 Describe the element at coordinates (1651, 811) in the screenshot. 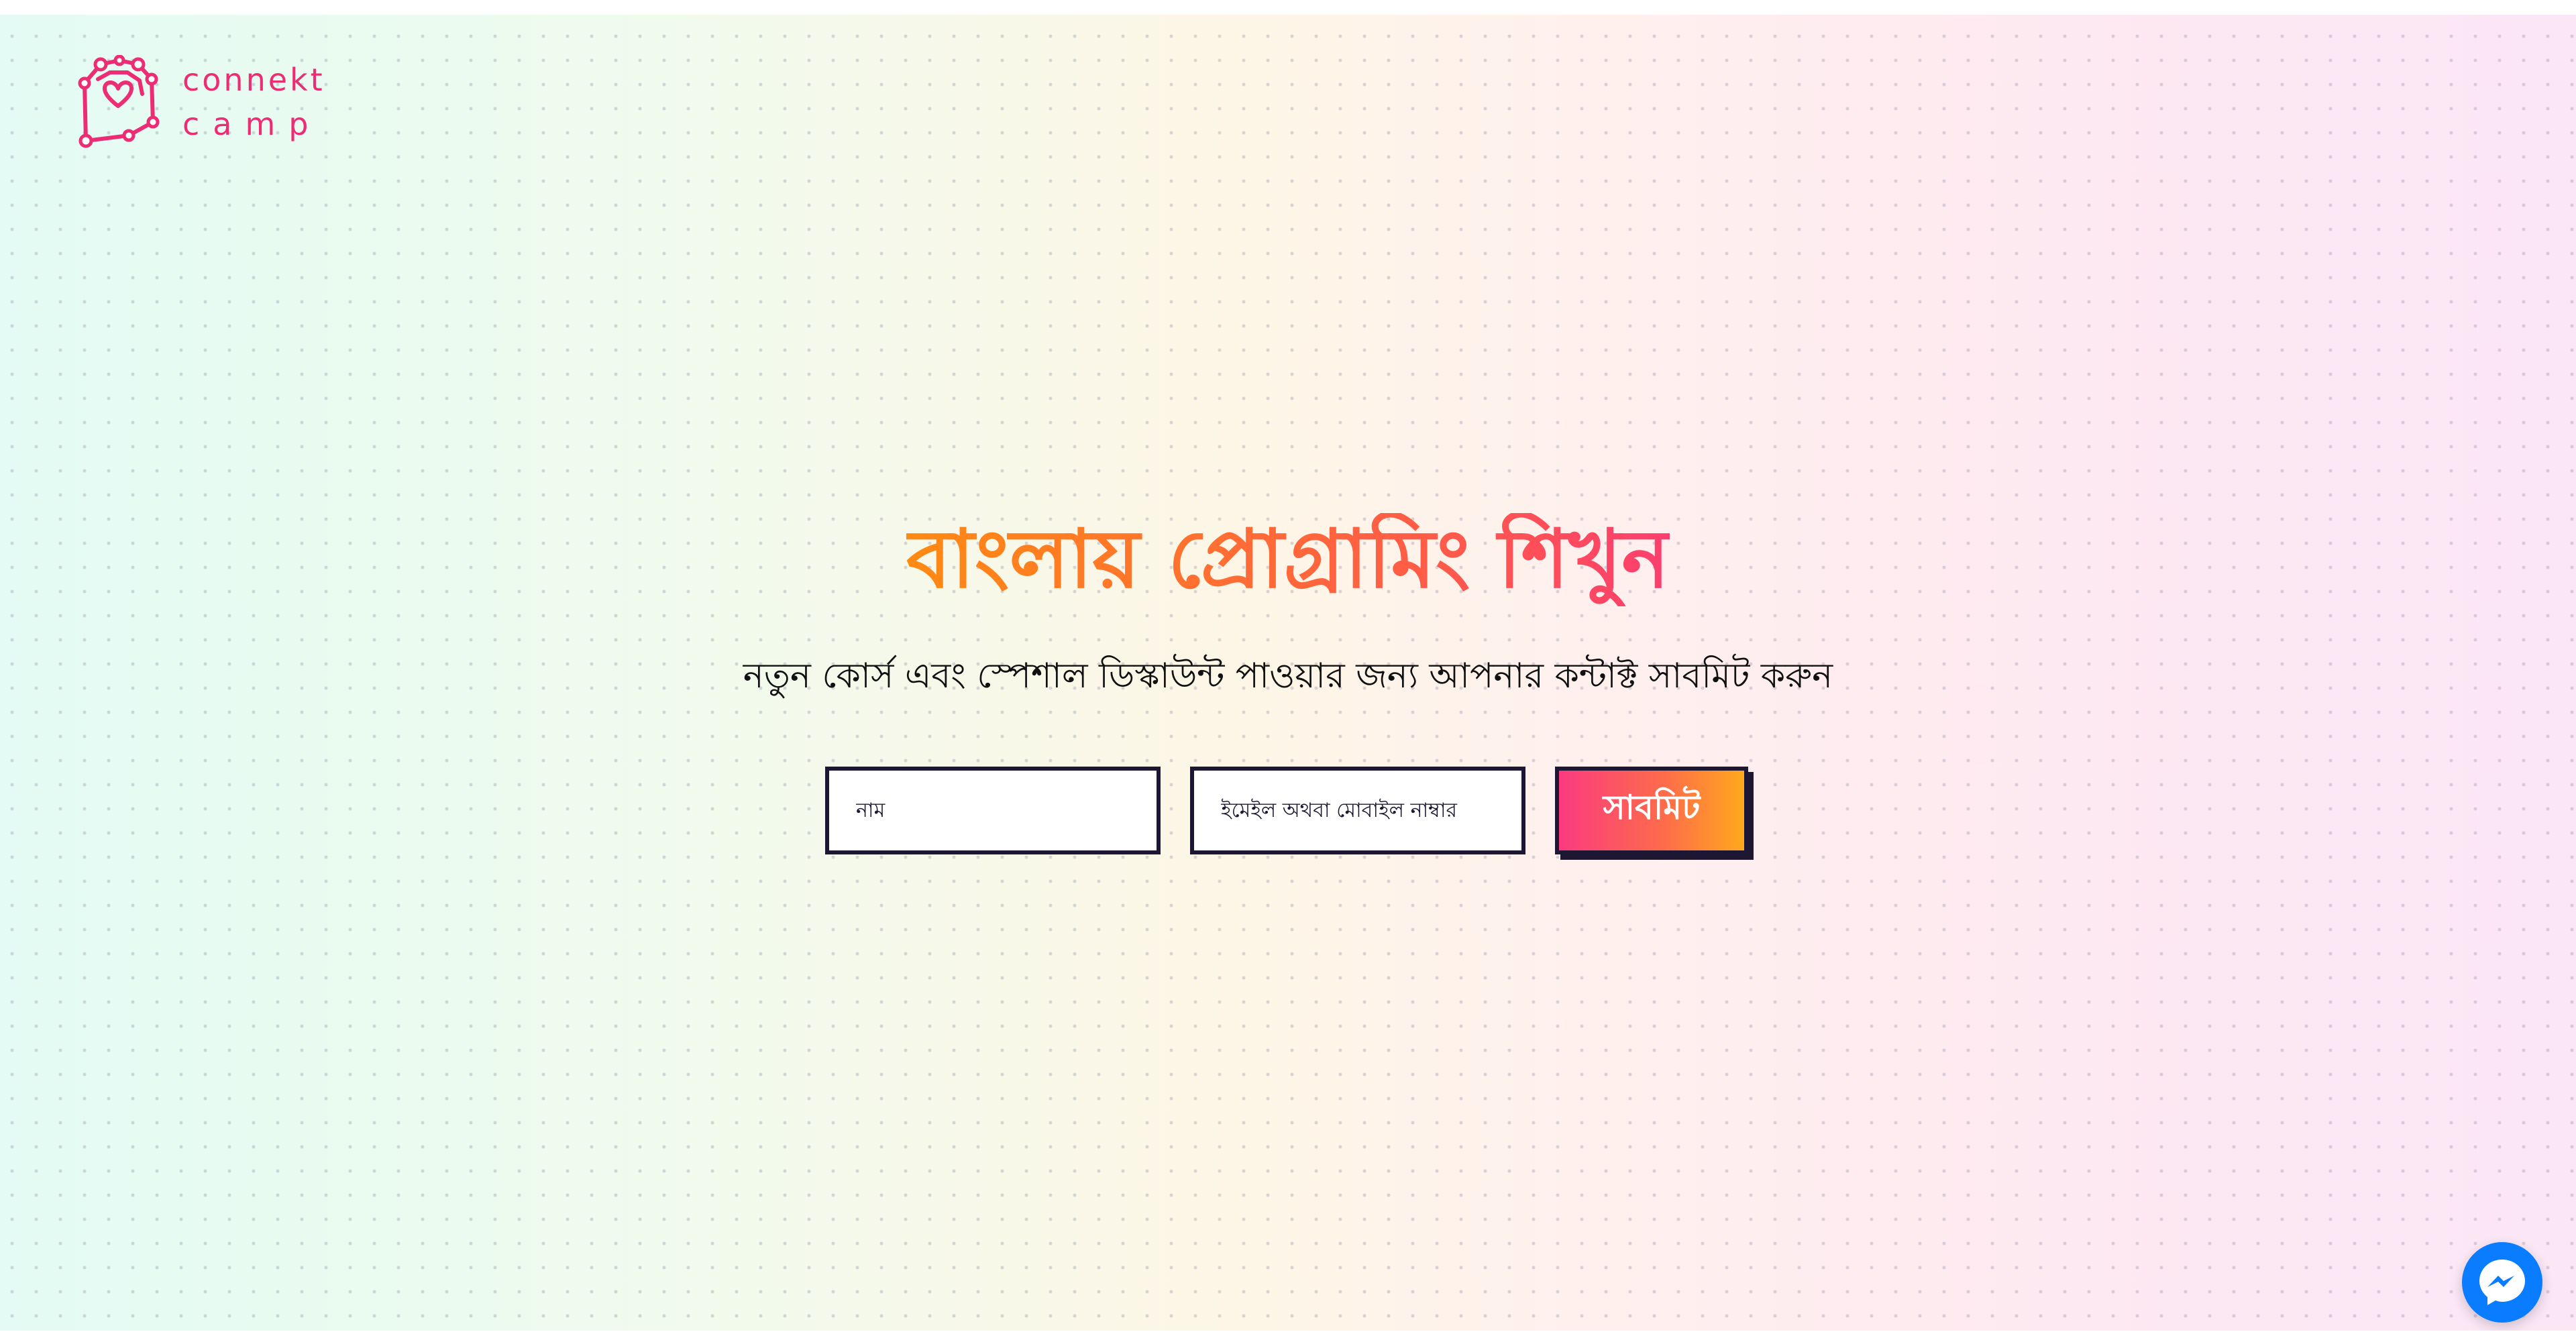

I see `submit-button: সাবমিট` at that location.